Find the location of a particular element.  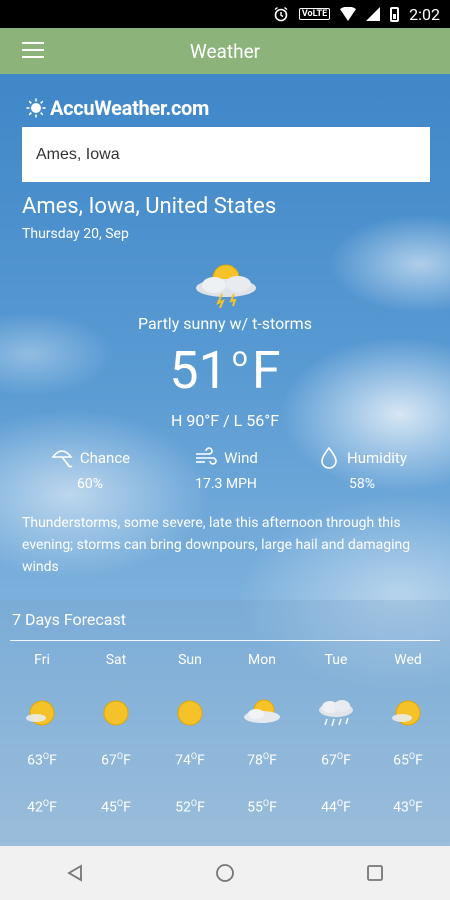

recents-button is located at coordinates (375, 873).